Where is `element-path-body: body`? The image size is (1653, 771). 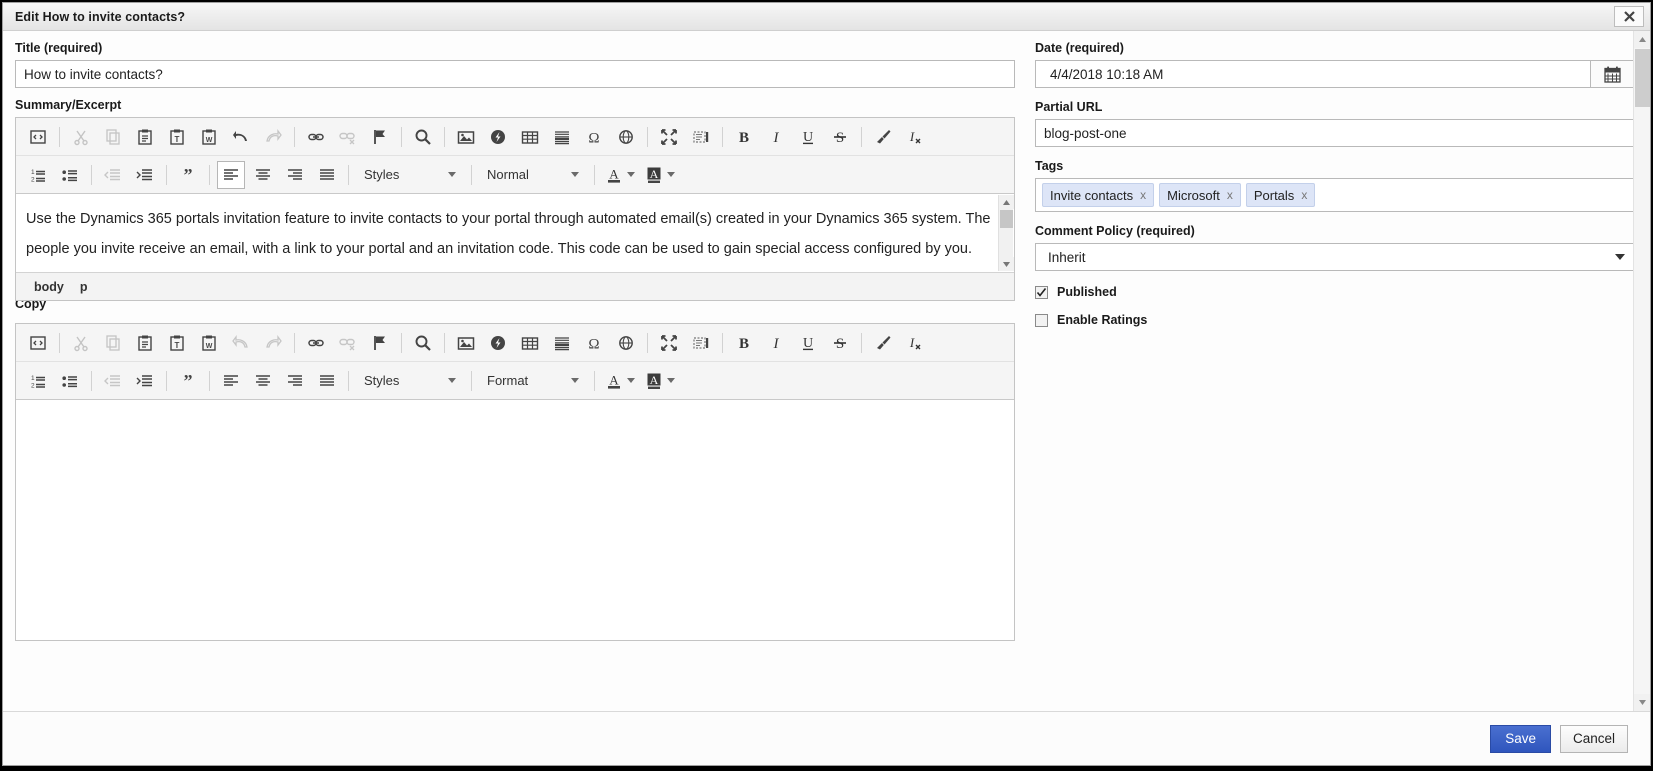 element-path-body: body is located at coordinates (49, 287).